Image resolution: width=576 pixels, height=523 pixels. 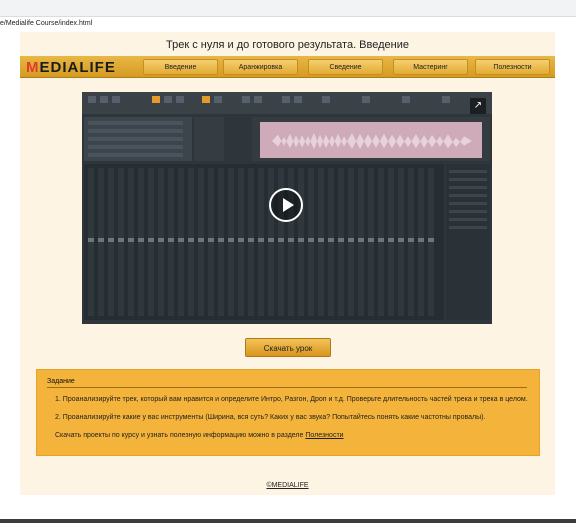 What do you see at coordinates (180, 67) in the screenshot?
I see `nav-item-intro: Введение` at bounding box center [180, 67].